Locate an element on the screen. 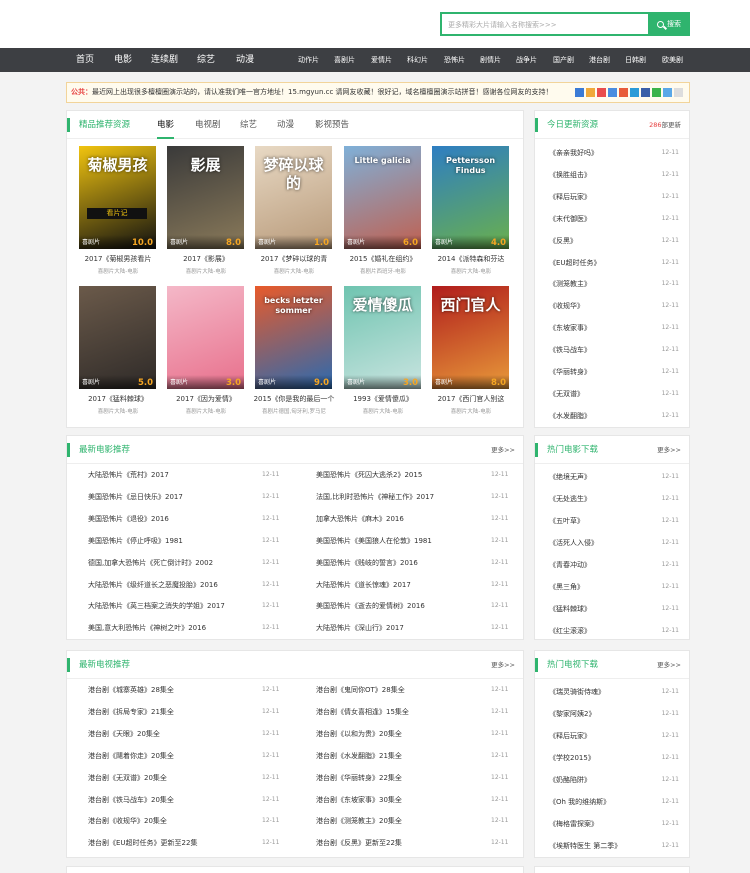  list-item: 《猛料棘球》 is located at coordinates (570, 609).